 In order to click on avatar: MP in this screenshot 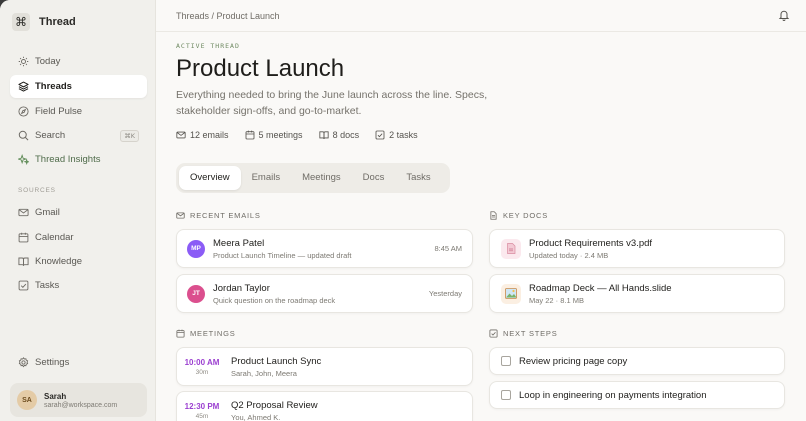, I will do `click(196, 248)`.